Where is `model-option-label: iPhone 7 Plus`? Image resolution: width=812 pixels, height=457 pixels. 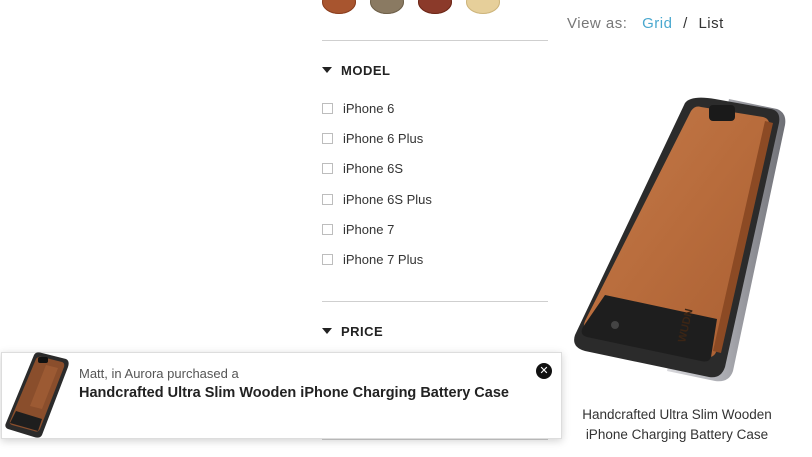
model-option-label: iPhone 7 Plus is located at coordinates (383, 259).